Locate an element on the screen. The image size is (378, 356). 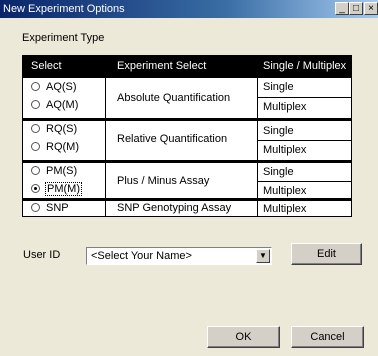
radio-pm-m: PM(M) is located at coordinates (56, 189).